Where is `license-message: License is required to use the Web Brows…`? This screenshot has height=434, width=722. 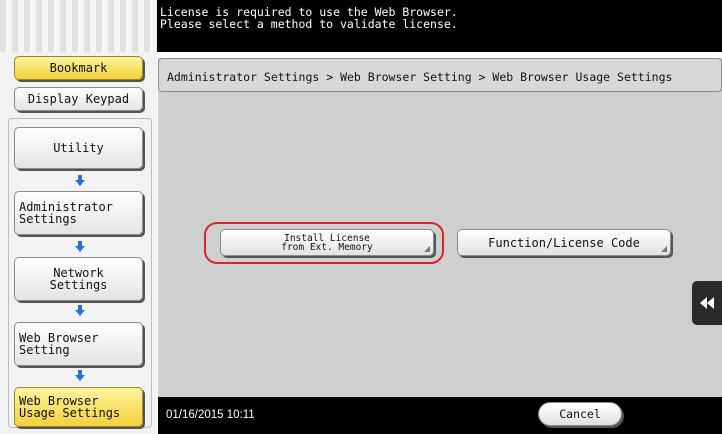
license-message: License is required to use the Web Brows… is located at coordinates (439, 26).